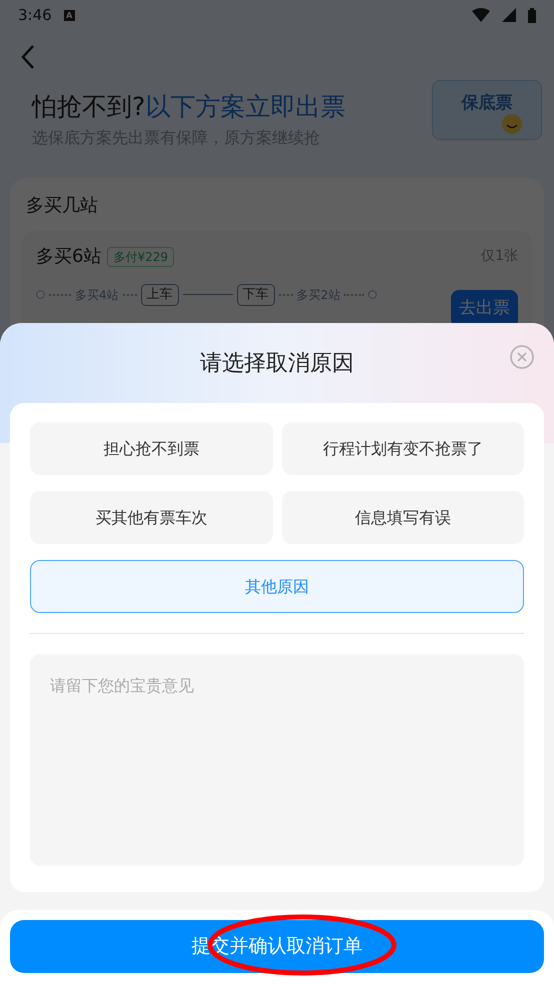  What do you see at coordinates (509, 15) in the screenshot?
I see `signal-icon` at bounding box center [509, 15].